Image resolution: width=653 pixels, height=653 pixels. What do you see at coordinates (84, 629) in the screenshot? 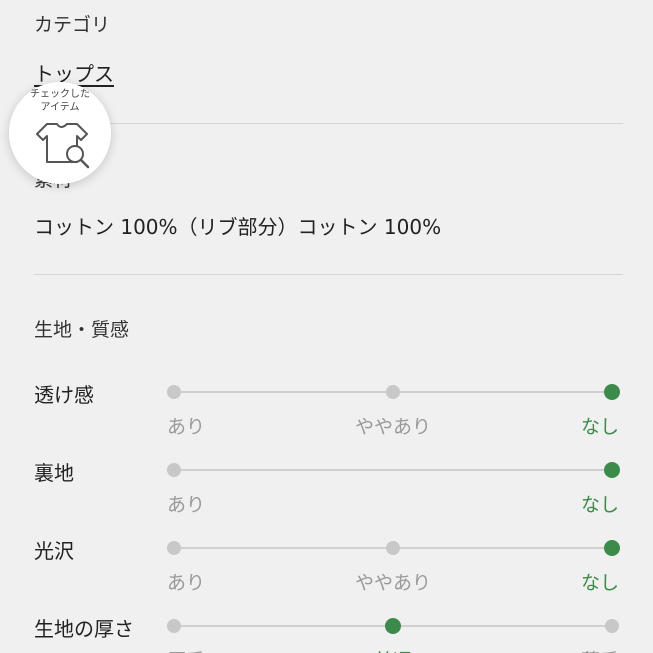
I see `attribute-label: 生地の厚さ` at bounding box center [84, 629].